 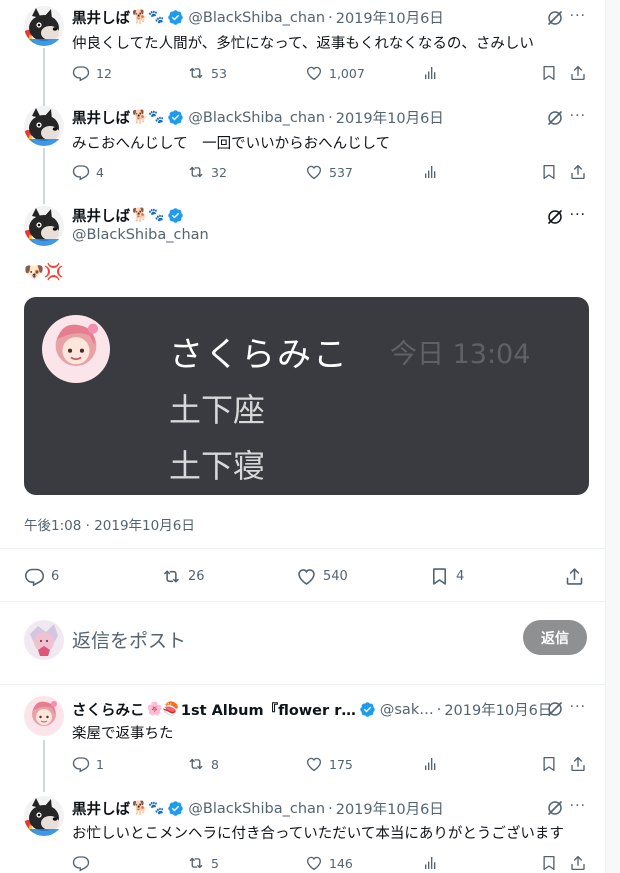 What do you see at coordinates (613, 436) in the screenshot?
I see `scrollbar-track` at bounding box center [613, 436].